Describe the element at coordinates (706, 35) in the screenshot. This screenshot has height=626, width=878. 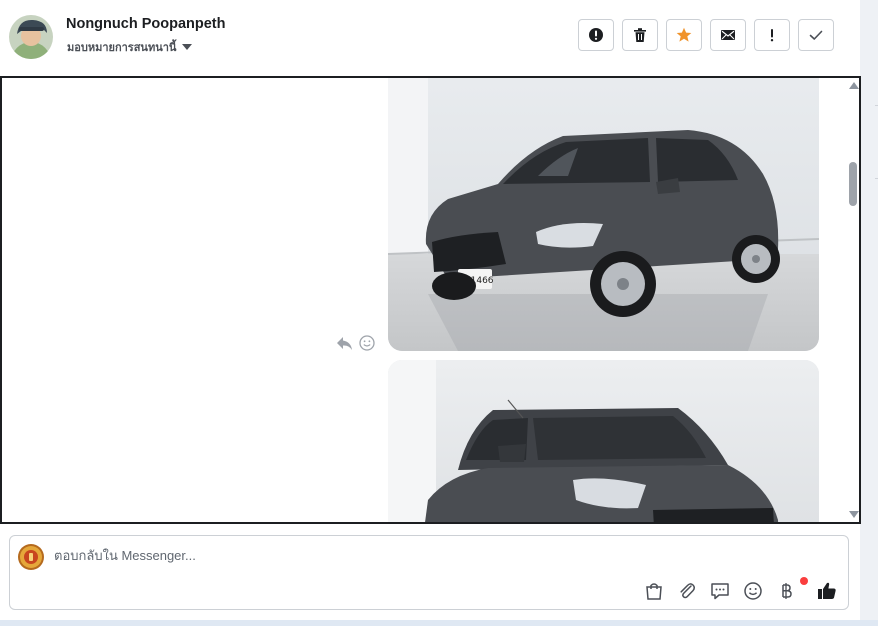
I see `conversation-toolbar` at that location.